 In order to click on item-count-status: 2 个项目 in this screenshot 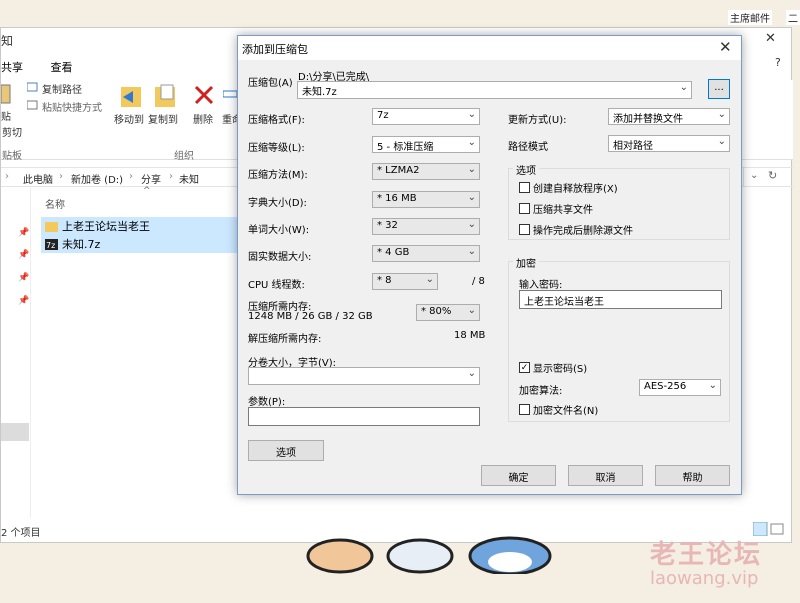, I will do `click(21, 533)`.